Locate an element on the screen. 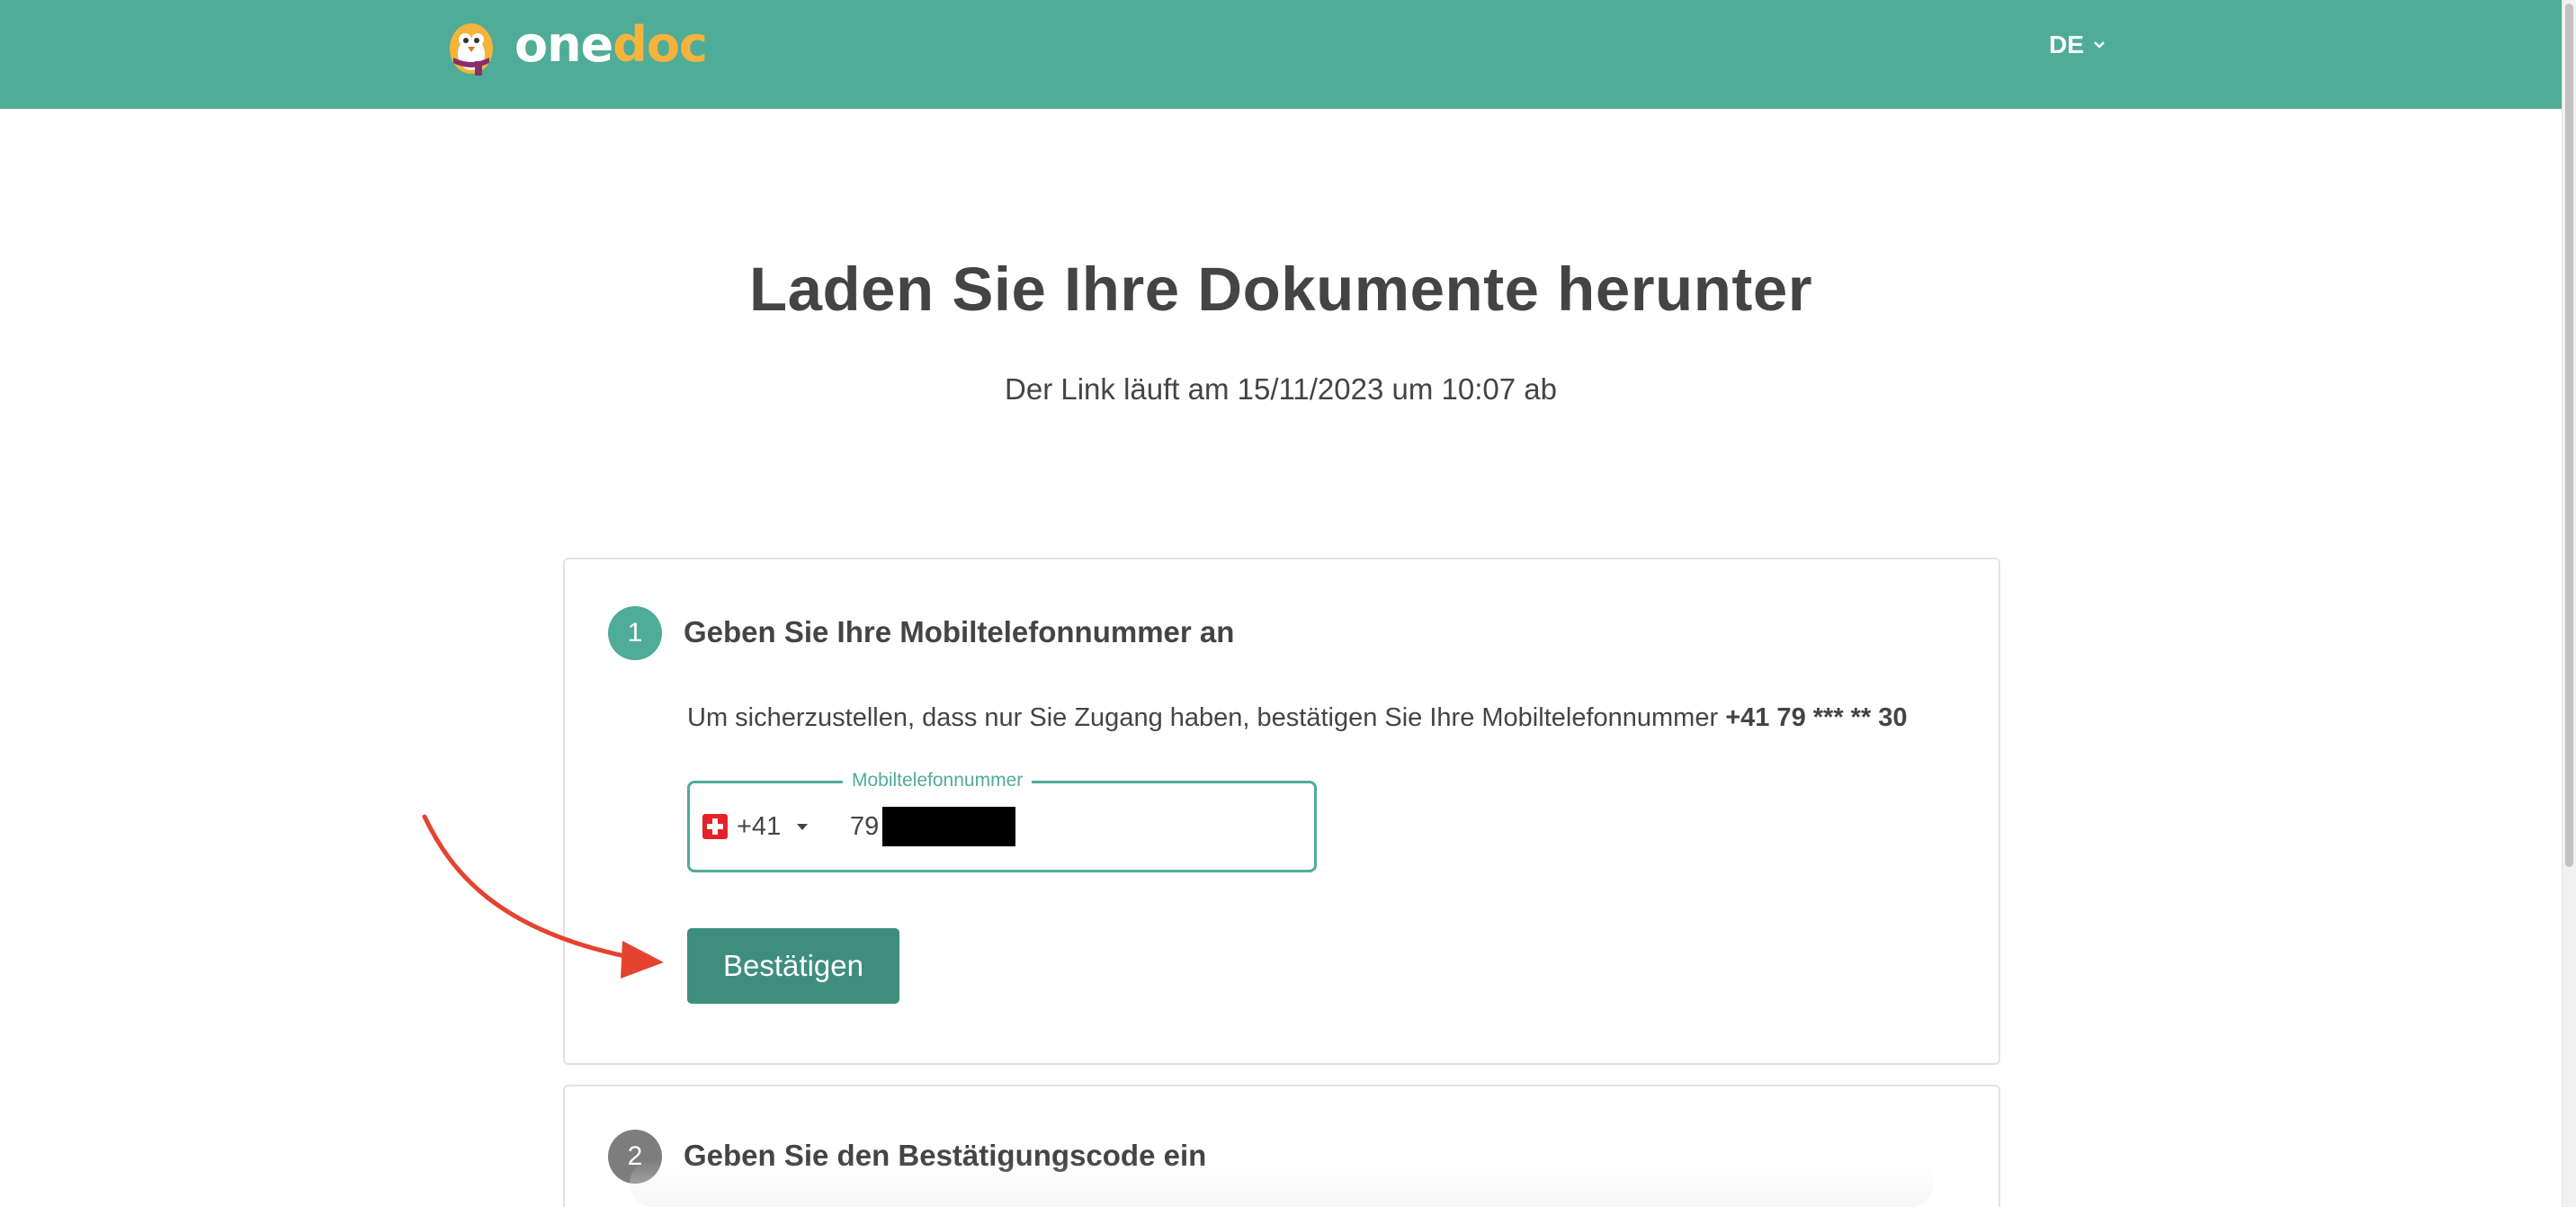  phone-input-value: 79 is located at coordinates (865, 826).